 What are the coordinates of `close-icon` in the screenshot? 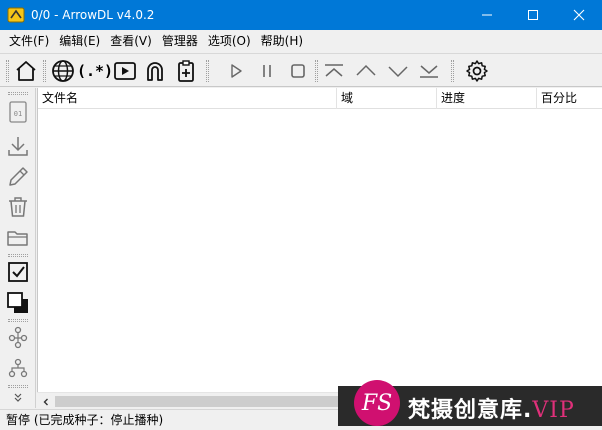 It's located at (579, 15).